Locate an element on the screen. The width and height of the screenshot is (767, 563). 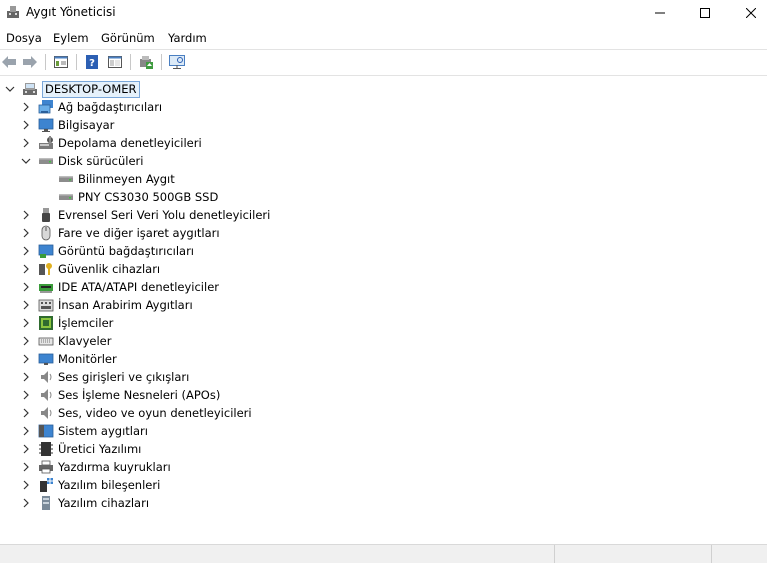
toolbar-separator-line is located at coordinates (383, 75).